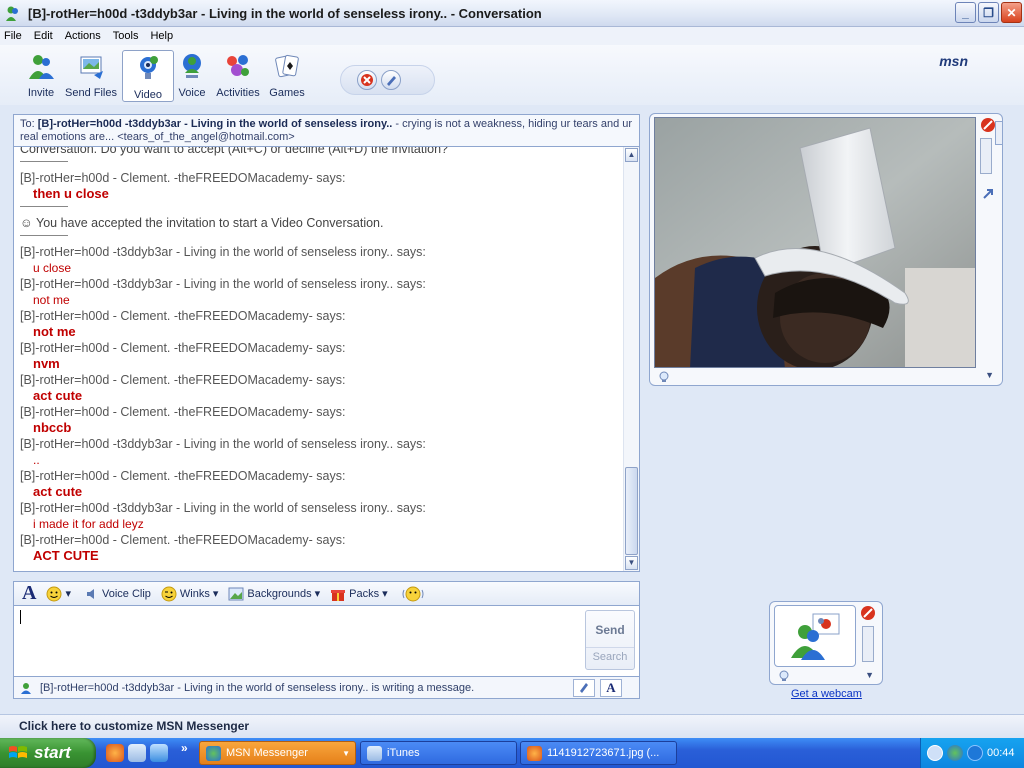  What do you see at coordinates (41, 67) in the screenshot?
I see `invite-icon` at bounding box center [41, 67].